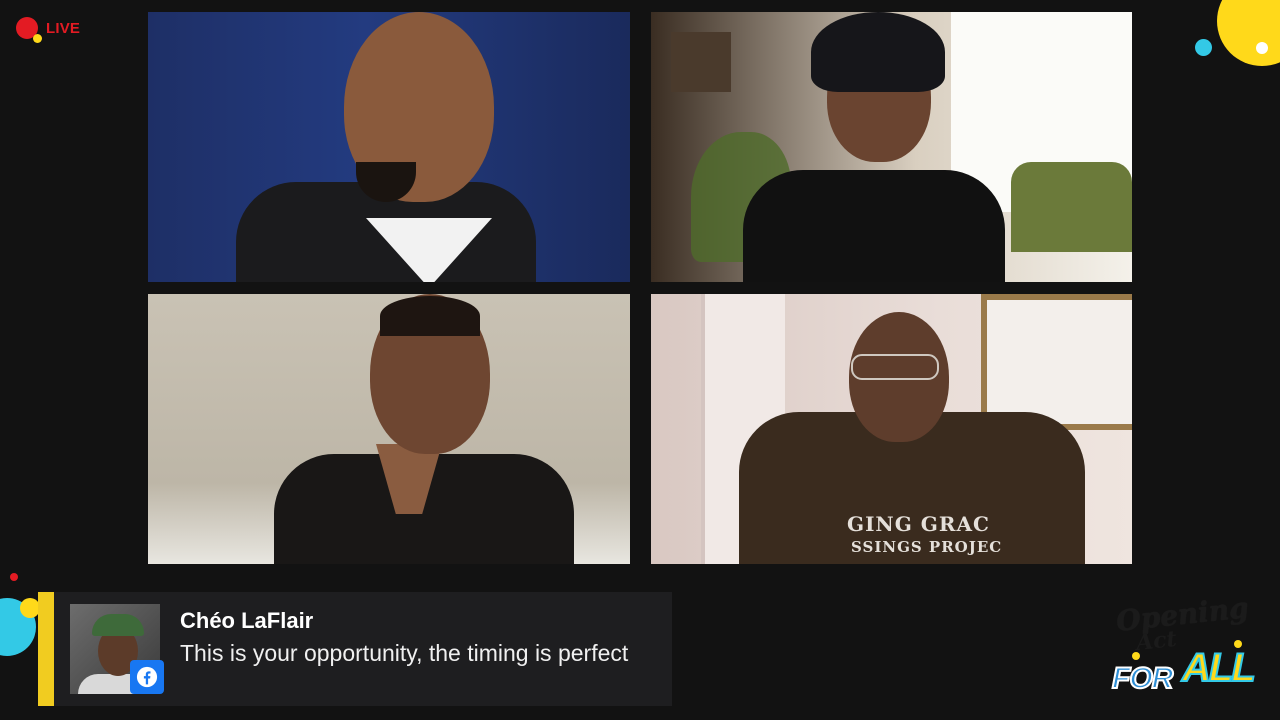  I want to click on hoodie-text-line2: SSINGS PROJEC, so click(927, 547).